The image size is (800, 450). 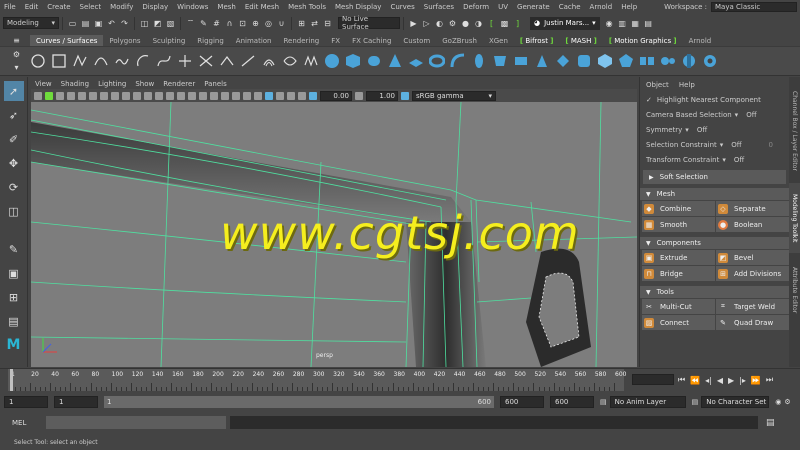 What do you see at coordinates (565, 23) in the screenshot?
I see `user-account-button: ◕ Justin Mars... ▾` at bounding box center [565, 23].